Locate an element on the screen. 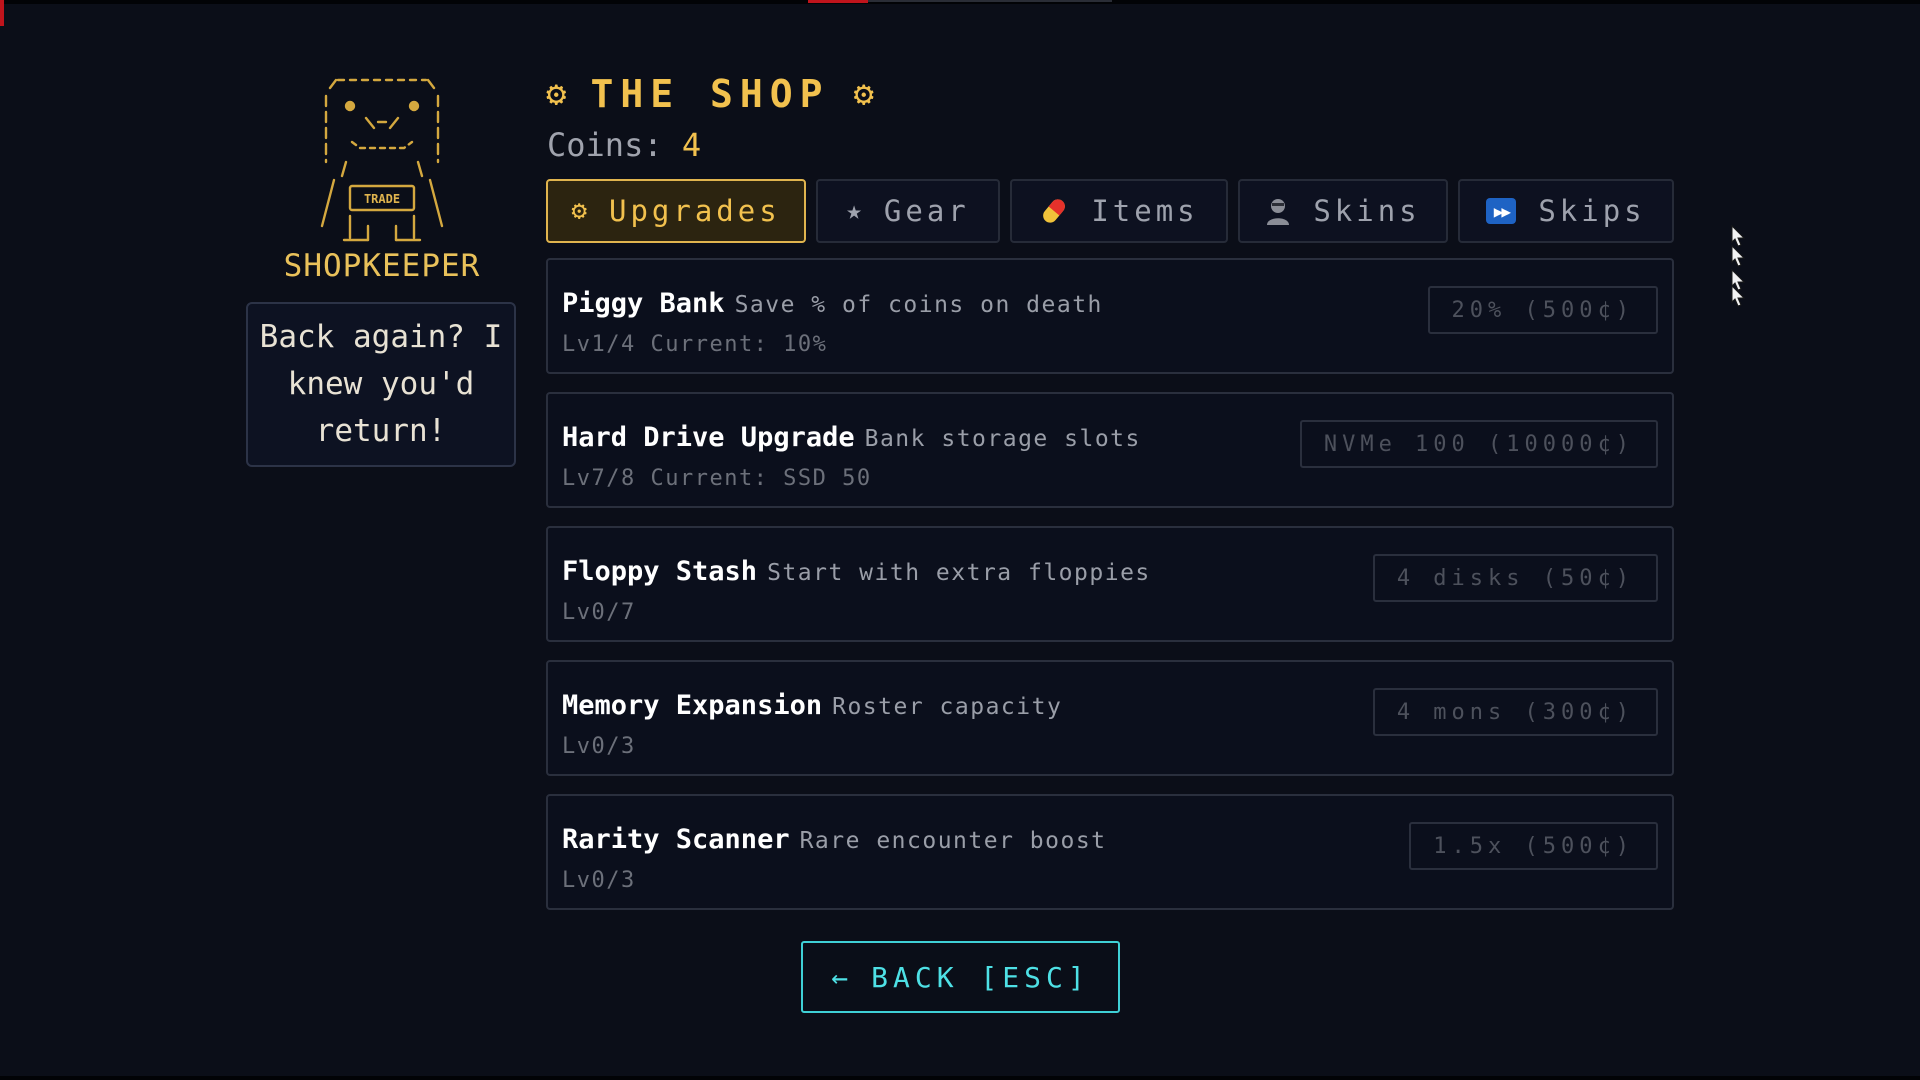 The width and height of the screenshot is (1920, 1080). fast-forward-icon: ▶▶ is located at coordinates (1501, 211).